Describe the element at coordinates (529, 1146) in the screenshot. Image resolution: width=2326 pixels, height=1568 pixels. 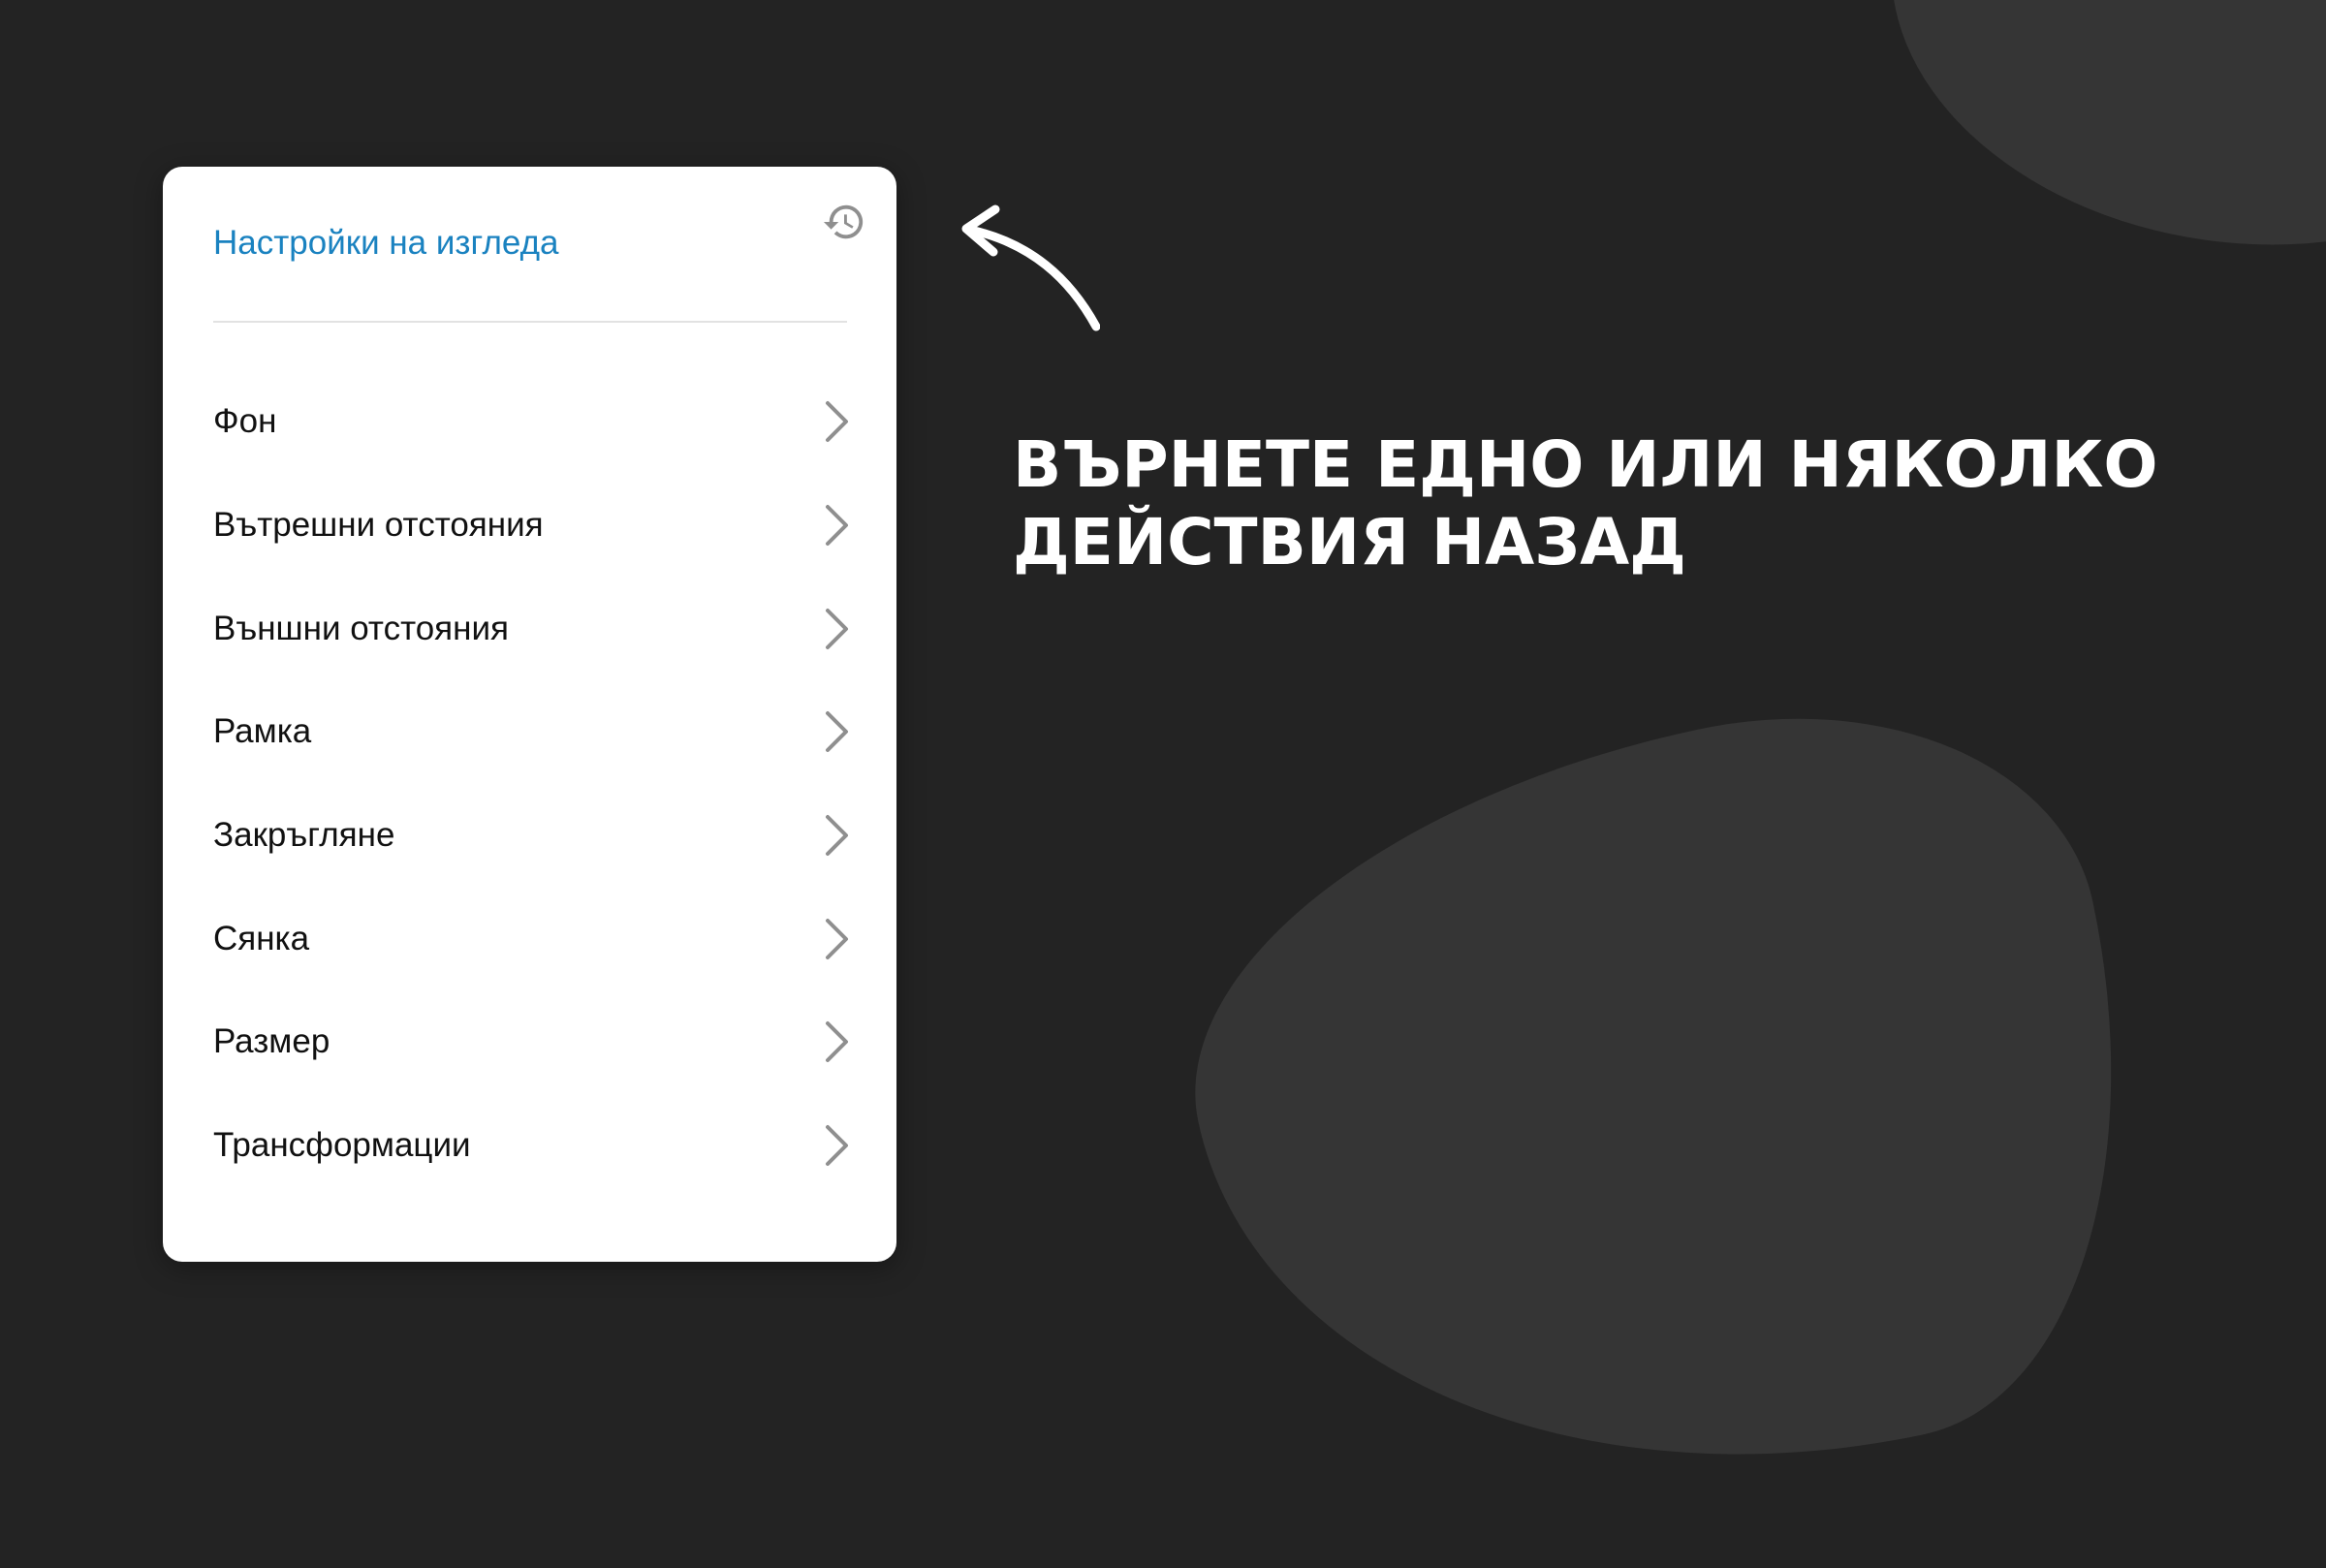
I see `menu-item-transforms: Трансформации` at that location.